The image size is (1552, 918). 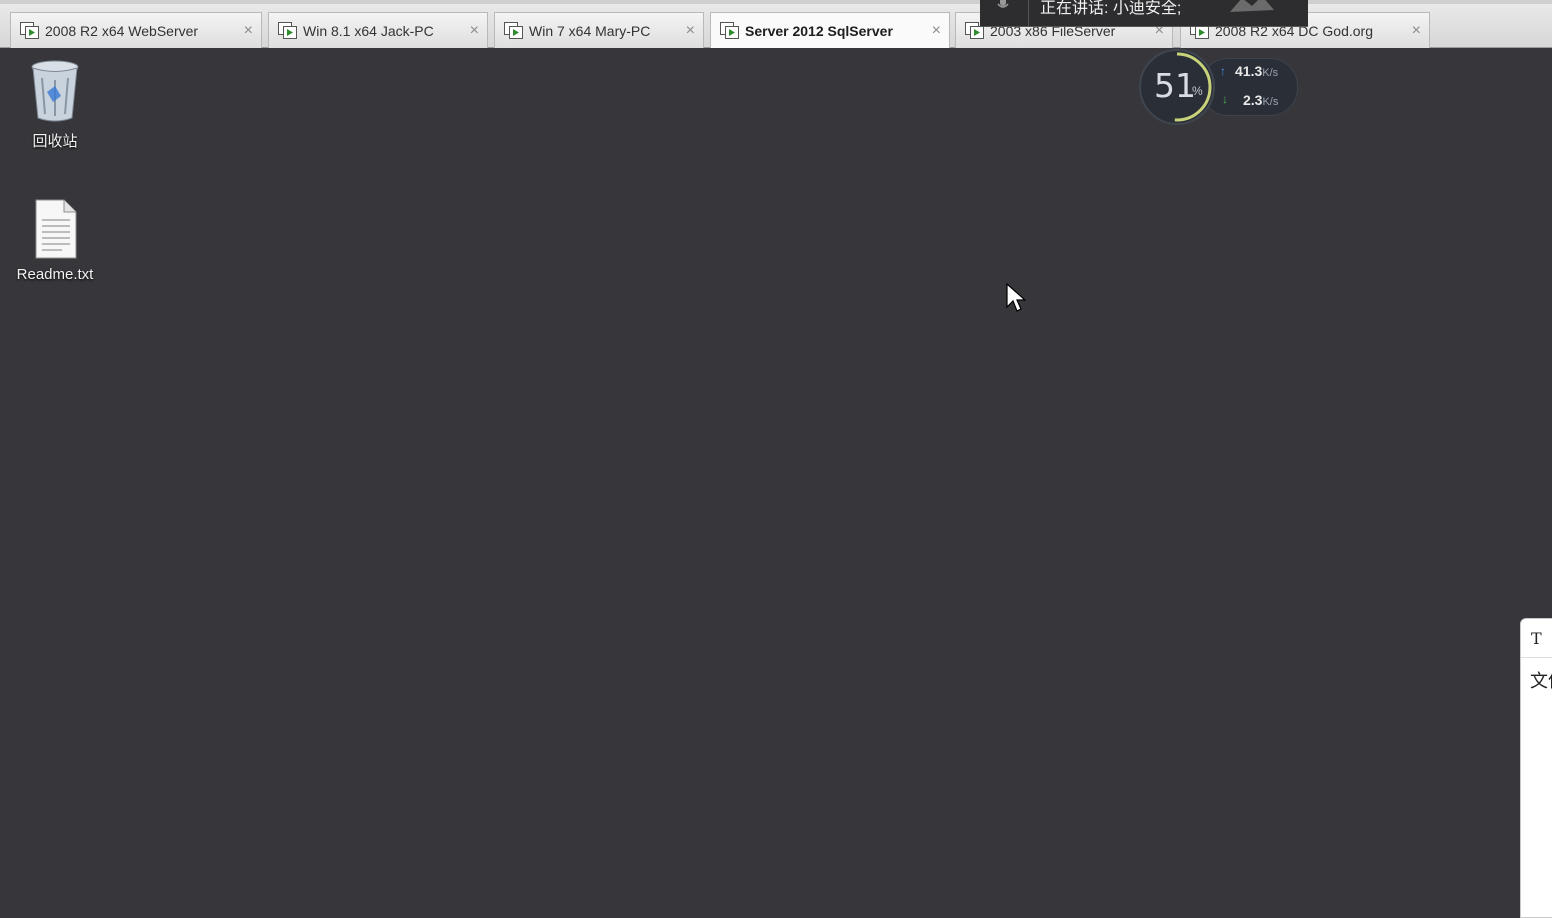 What do you see at coordinates (1225, 99) in the screenshot?
I see `download-arrow-icon: ↓` at bounding box center [1225, 99].